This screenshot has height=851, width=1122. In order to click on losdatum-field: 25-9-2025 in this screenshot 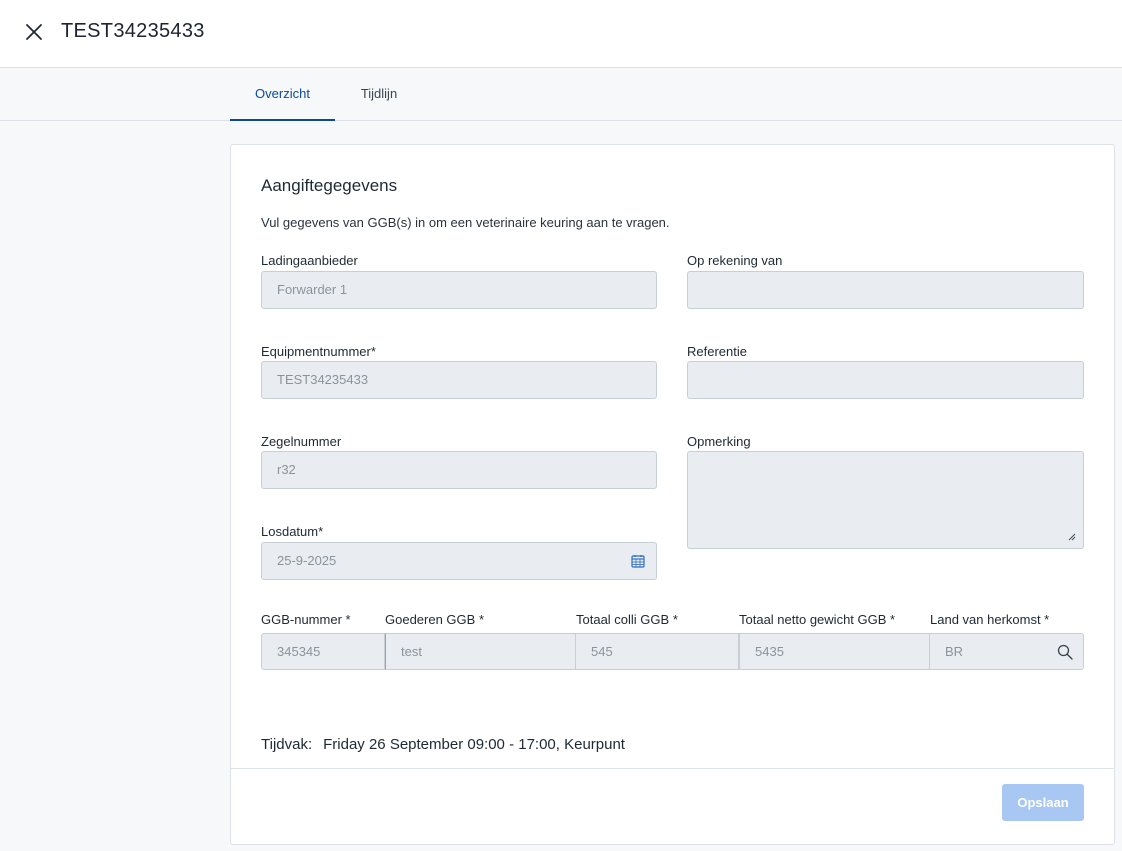, I will do `click(459, 561)`.